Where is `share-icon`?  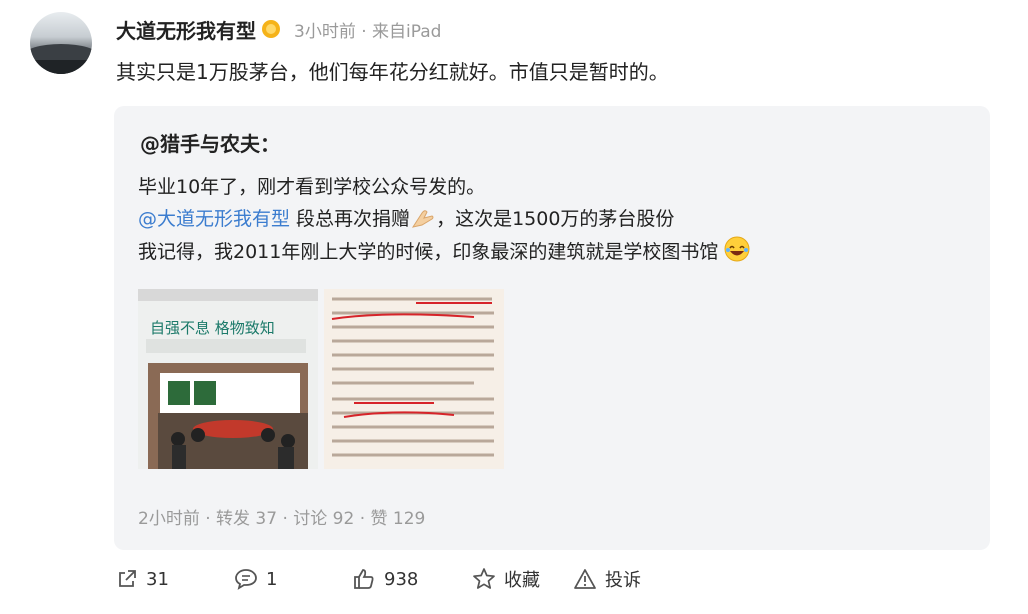
share-icon is located at coordinates (127, 578).